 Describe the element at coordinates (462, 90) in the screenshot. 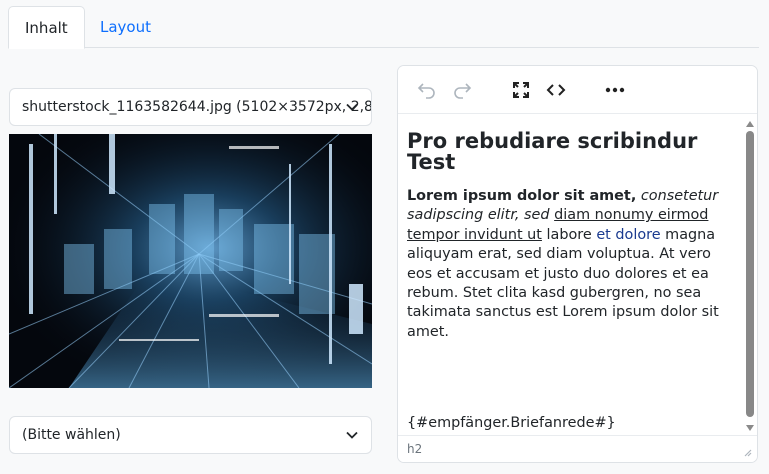

I see `redo-icon` at that location.